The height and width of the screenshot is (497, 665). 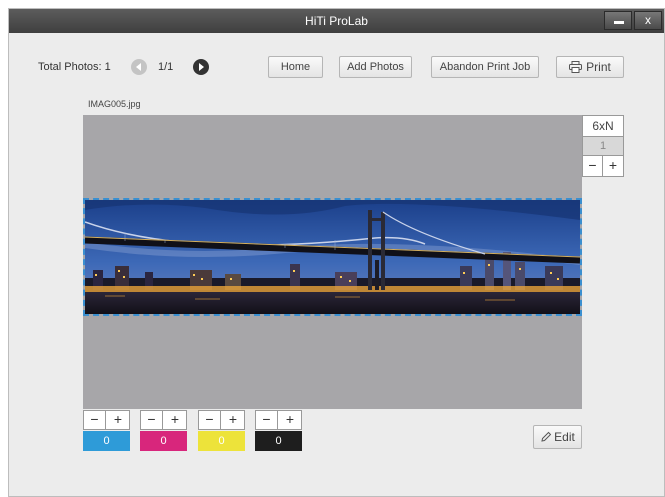 What do you see at coordinates (221, 430) in the screenshot?
I see `yellow-adjust: − + 0` at bounding box center [221, 430].